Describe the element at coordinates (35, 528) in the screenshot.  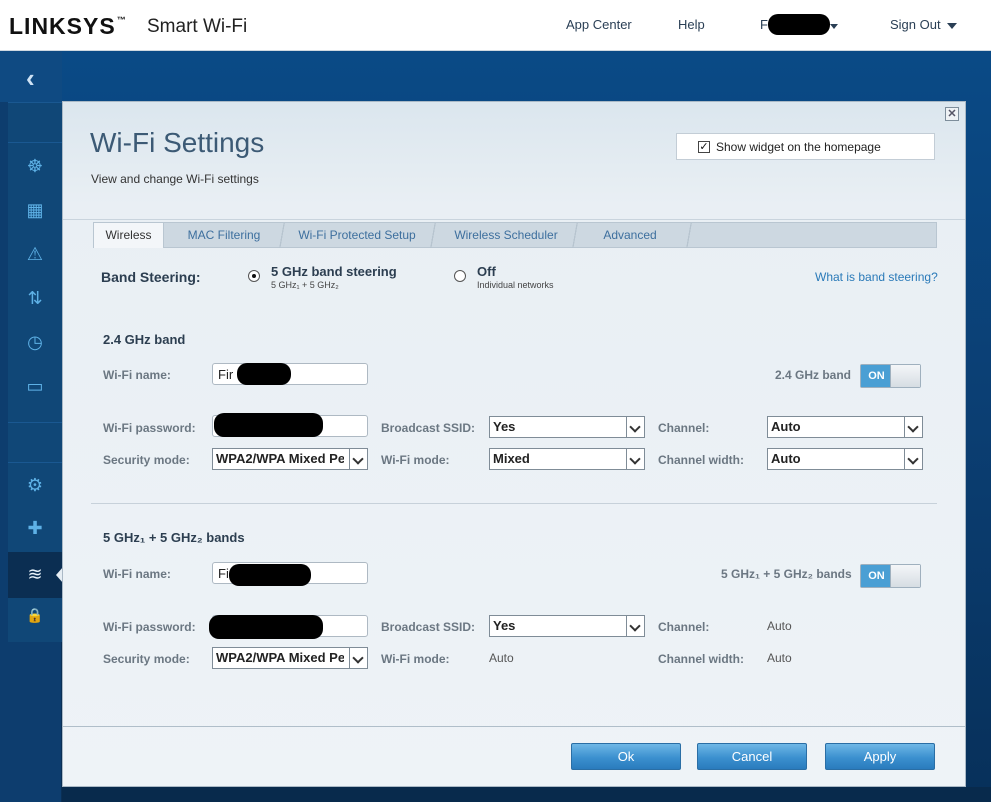
I see `troubleshooting-icon: ✚` at that location.